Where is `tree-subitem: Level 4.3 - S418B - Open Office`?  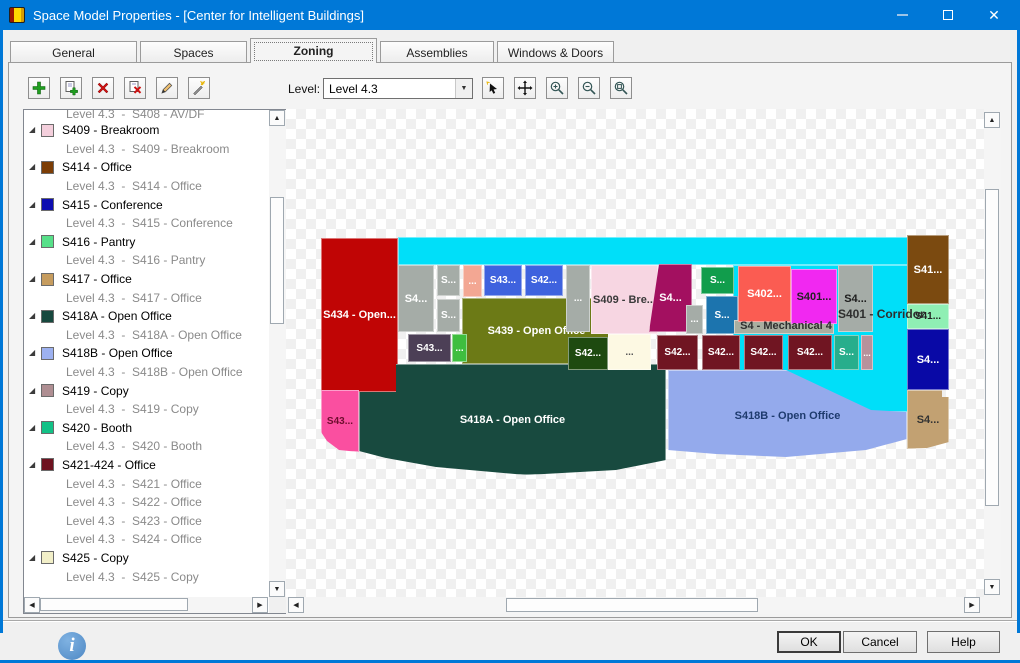 tree-subitem: Level 4.3 - S418B - Open Office is located at coordinates (146, 372).